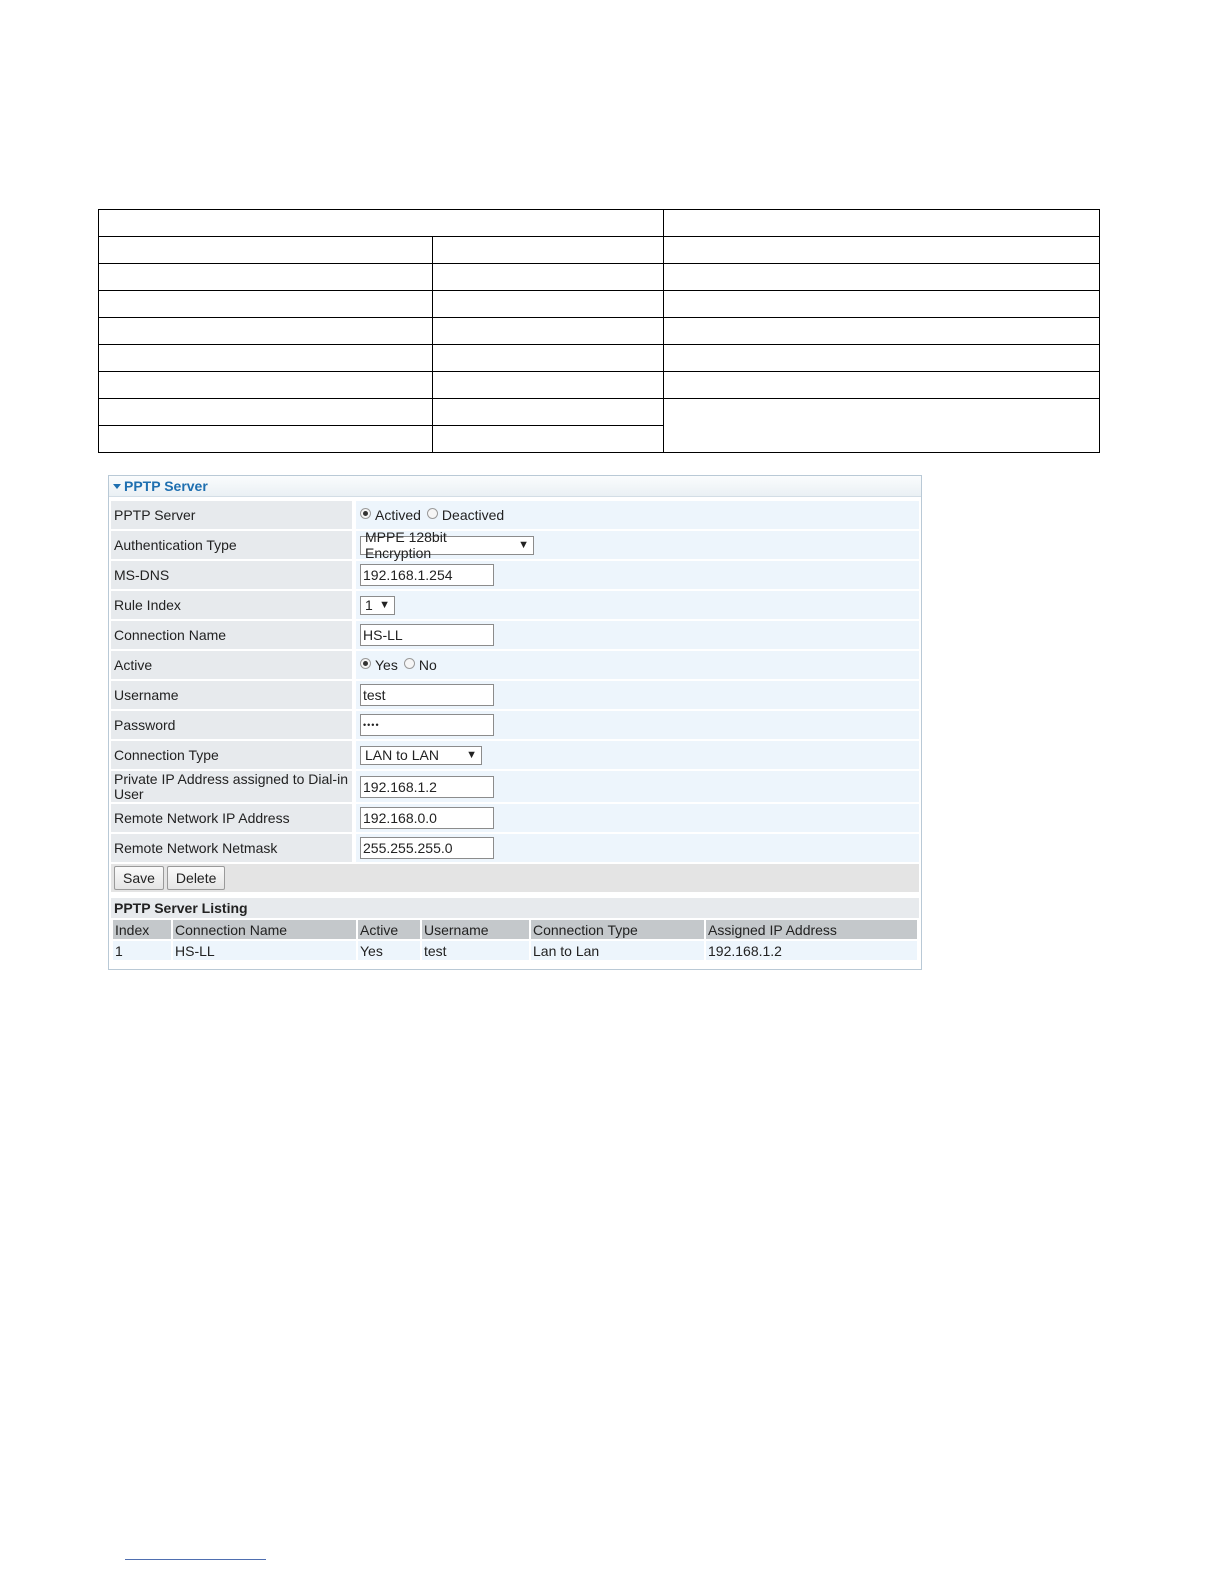 This screenshot has width=1224, height=1584. Describe the element at coordinates (231, 848) in the screenshot. I see `remote-netmask-label: Remote Network Netmask` at that location.